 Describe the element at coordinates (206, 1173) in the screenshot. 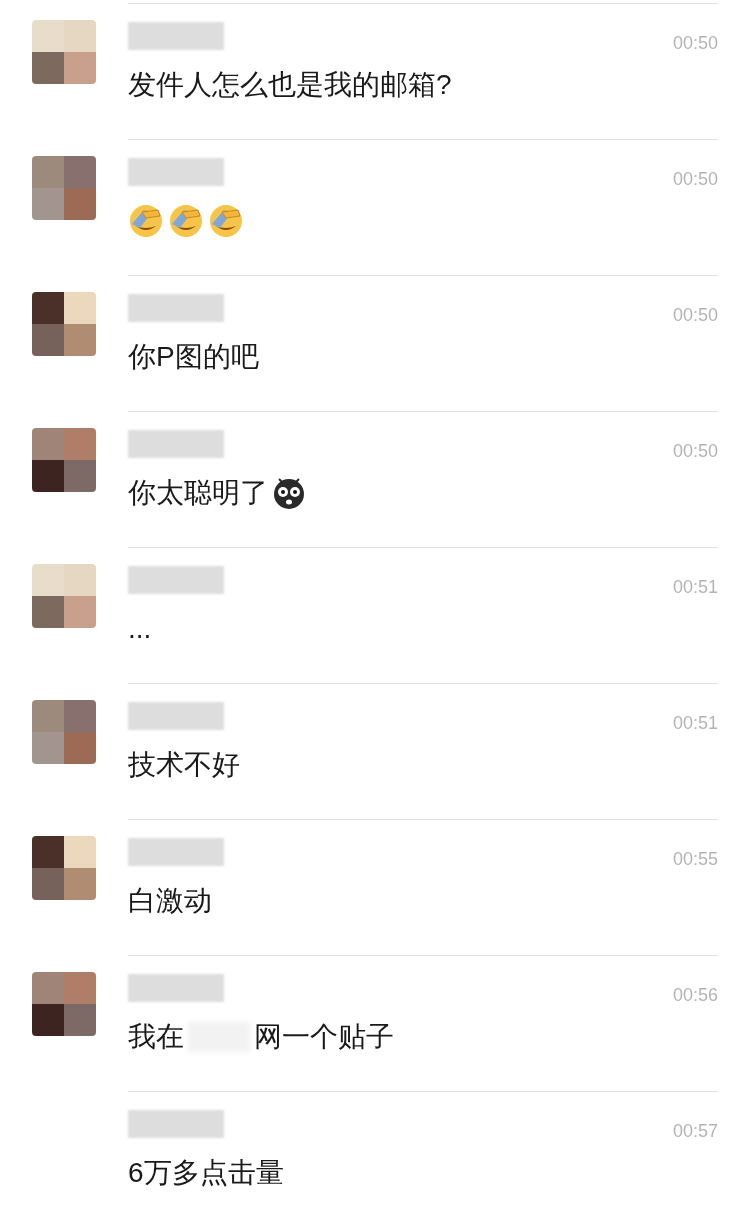

I see `message-text: 6万多点击量` at that location.